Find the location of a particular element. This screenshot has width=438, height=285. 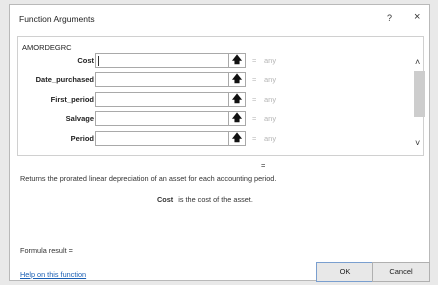

salvage-input is located at coordinates (162, 118).